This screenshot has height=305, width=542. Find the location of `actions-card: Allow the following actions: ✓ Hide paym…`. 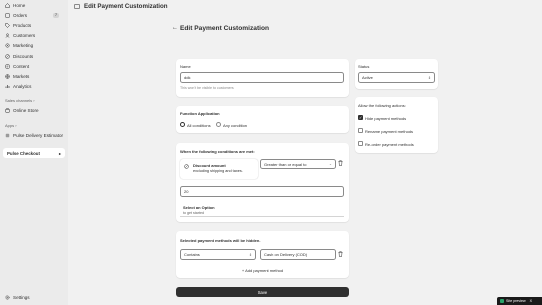

actions-card: Allow the following actions: ✓ Hide paym… is located at coordinates (396, 125).